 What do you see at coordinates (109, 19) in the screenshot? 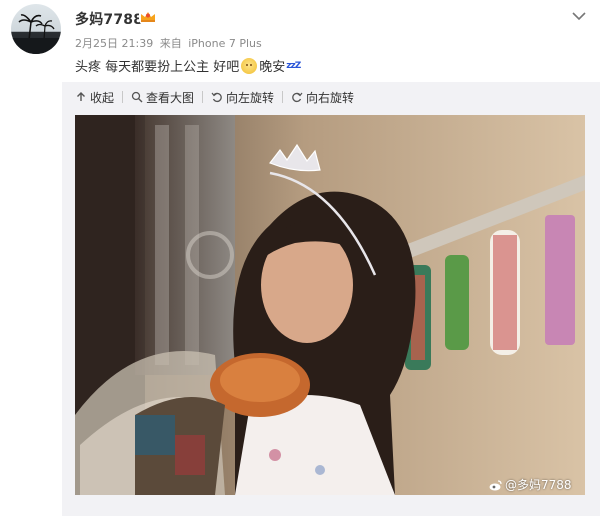
I see `username: 多妈7788` at bounding box center [109, 19].